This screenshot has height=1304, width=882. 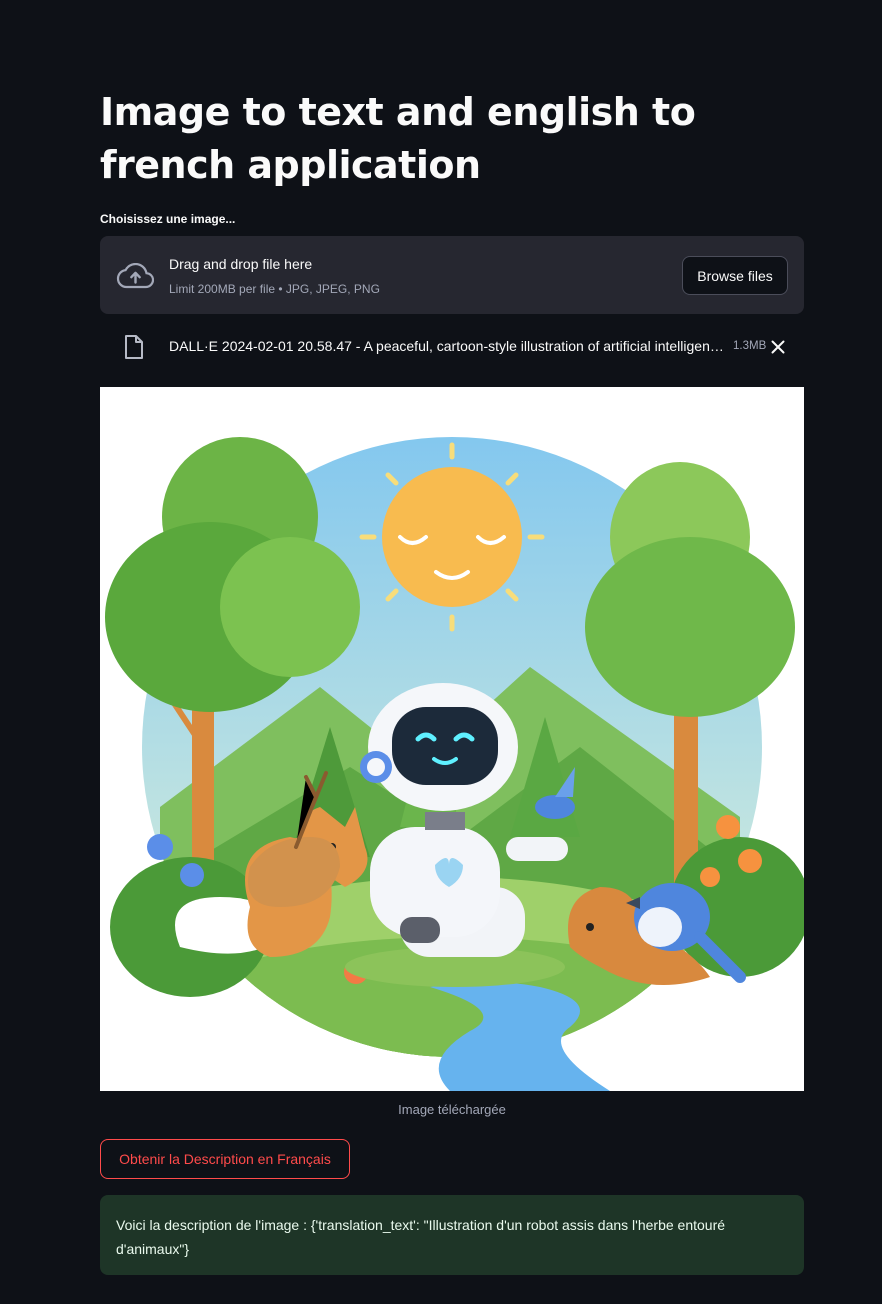 What do you see at coordinates (134, 347) in the screenshot?
I see `file-icon` at bounding box center [134, 347].